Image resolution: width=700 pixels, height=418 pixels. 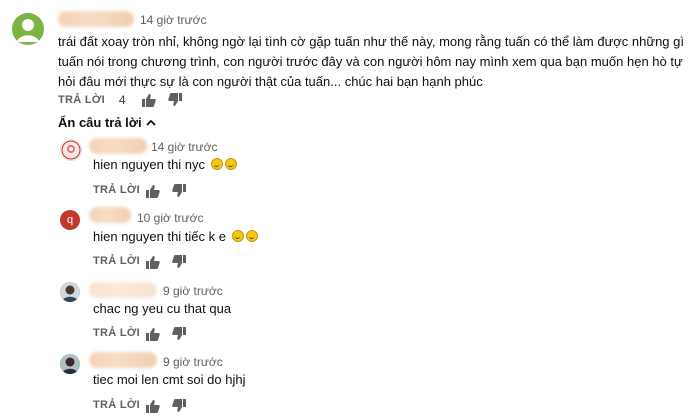 I want to click on comment-timestamp: 14 giờ trước, so click(x=173, y=20).